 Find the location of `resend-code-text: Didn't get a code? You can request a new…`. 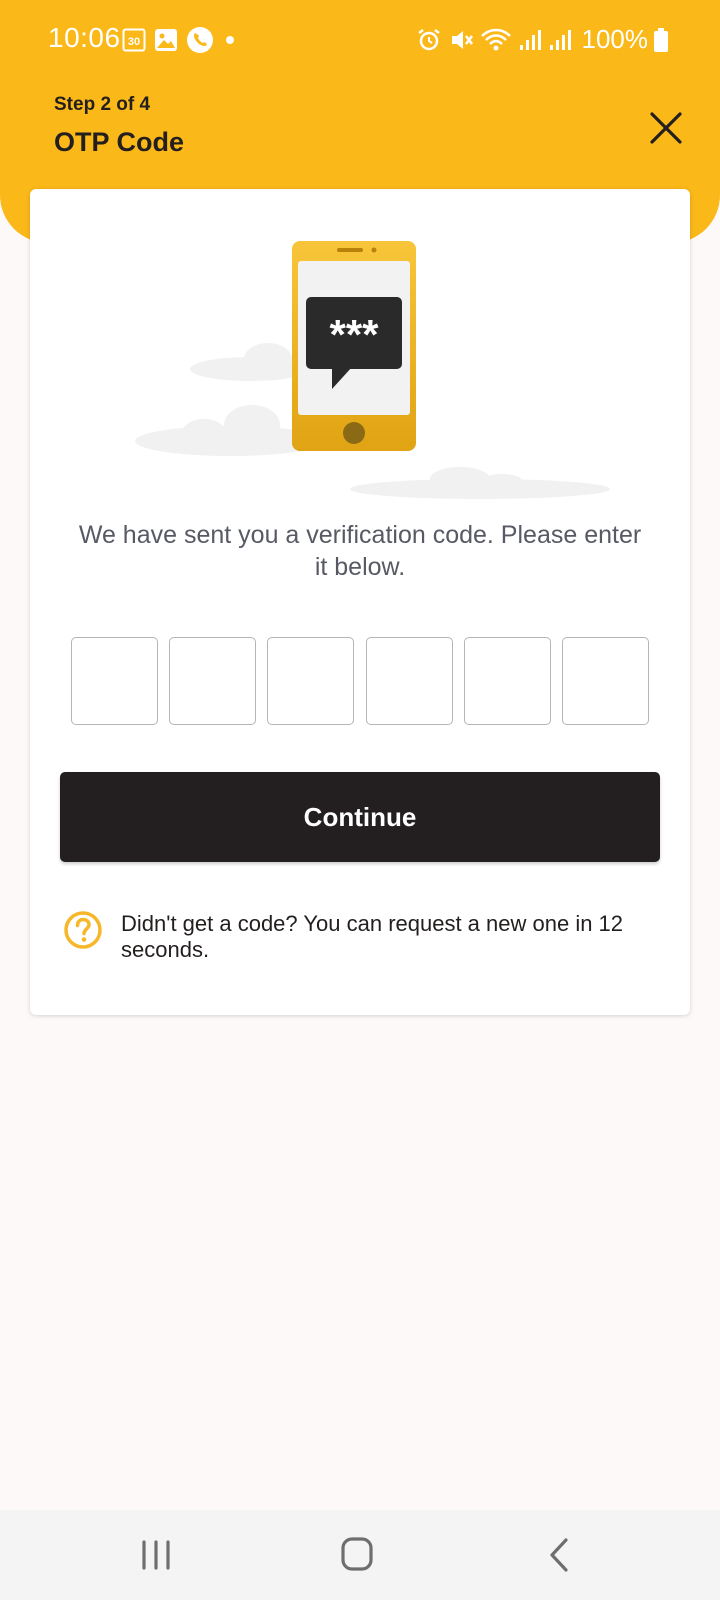

resend-code-text: Didn't get a code? You can request a new… is located at coordinates (372, 936).